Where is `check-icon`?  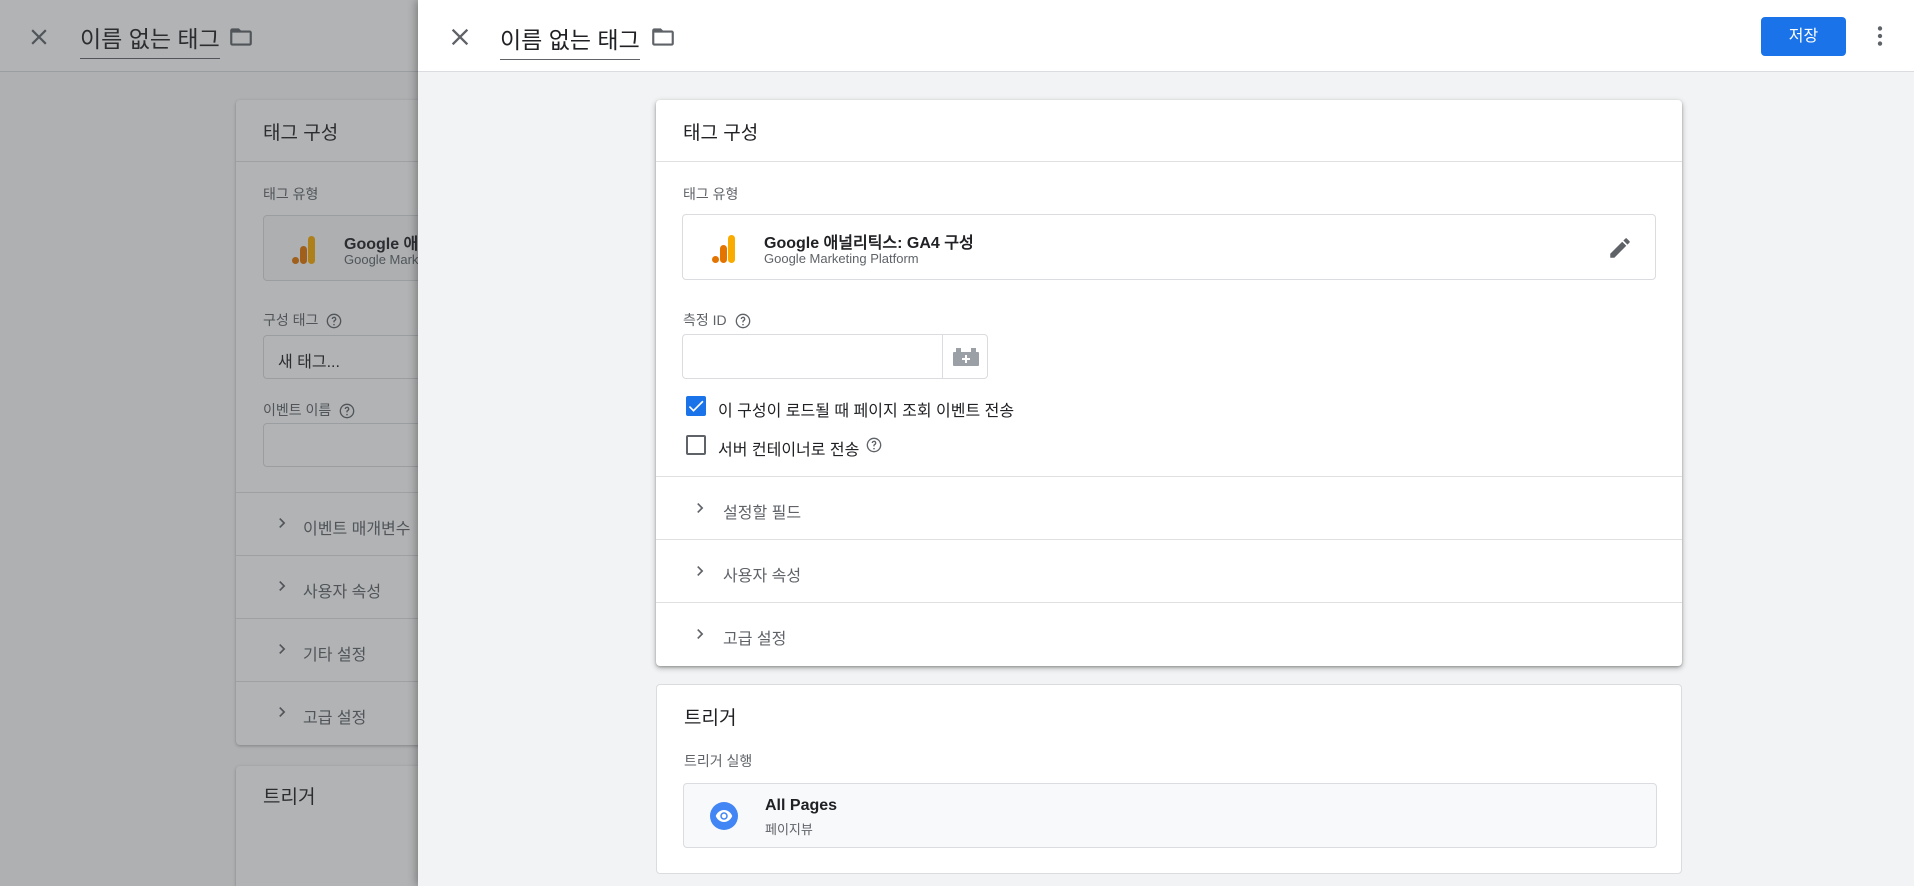 check-icon is located at coordinates (696, 406).